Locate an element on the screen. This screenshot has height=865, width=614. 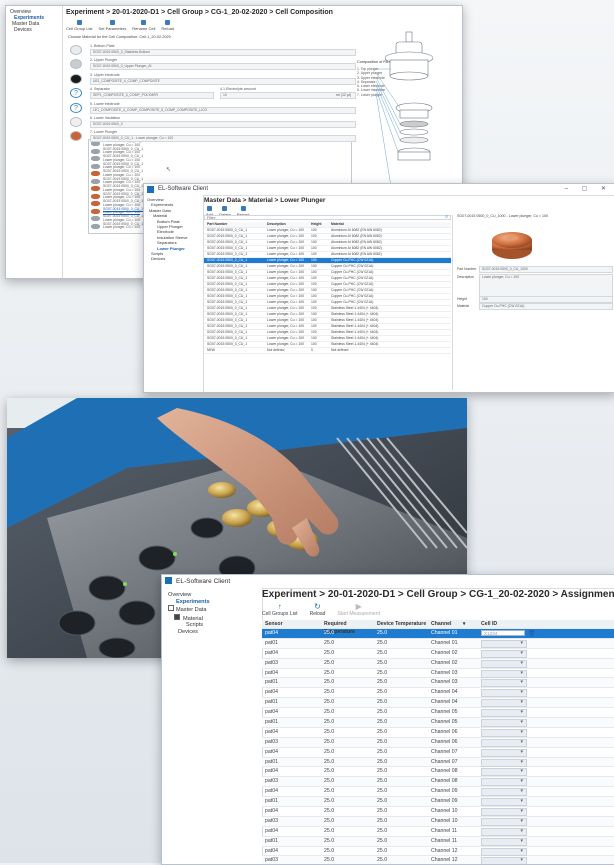
column-header: Device Temperature is located at coordinates (404, 624).